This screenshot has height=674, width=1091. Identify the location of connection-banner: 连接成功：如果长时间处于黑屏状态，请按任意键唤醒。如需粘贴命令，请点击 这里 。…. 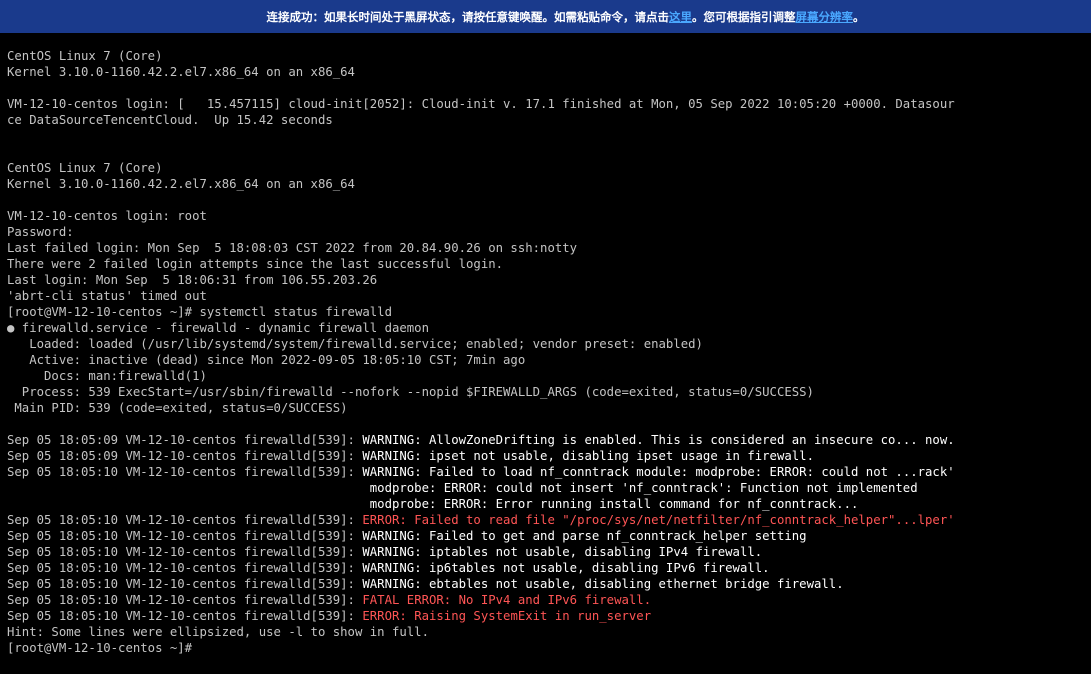
(545, 16).